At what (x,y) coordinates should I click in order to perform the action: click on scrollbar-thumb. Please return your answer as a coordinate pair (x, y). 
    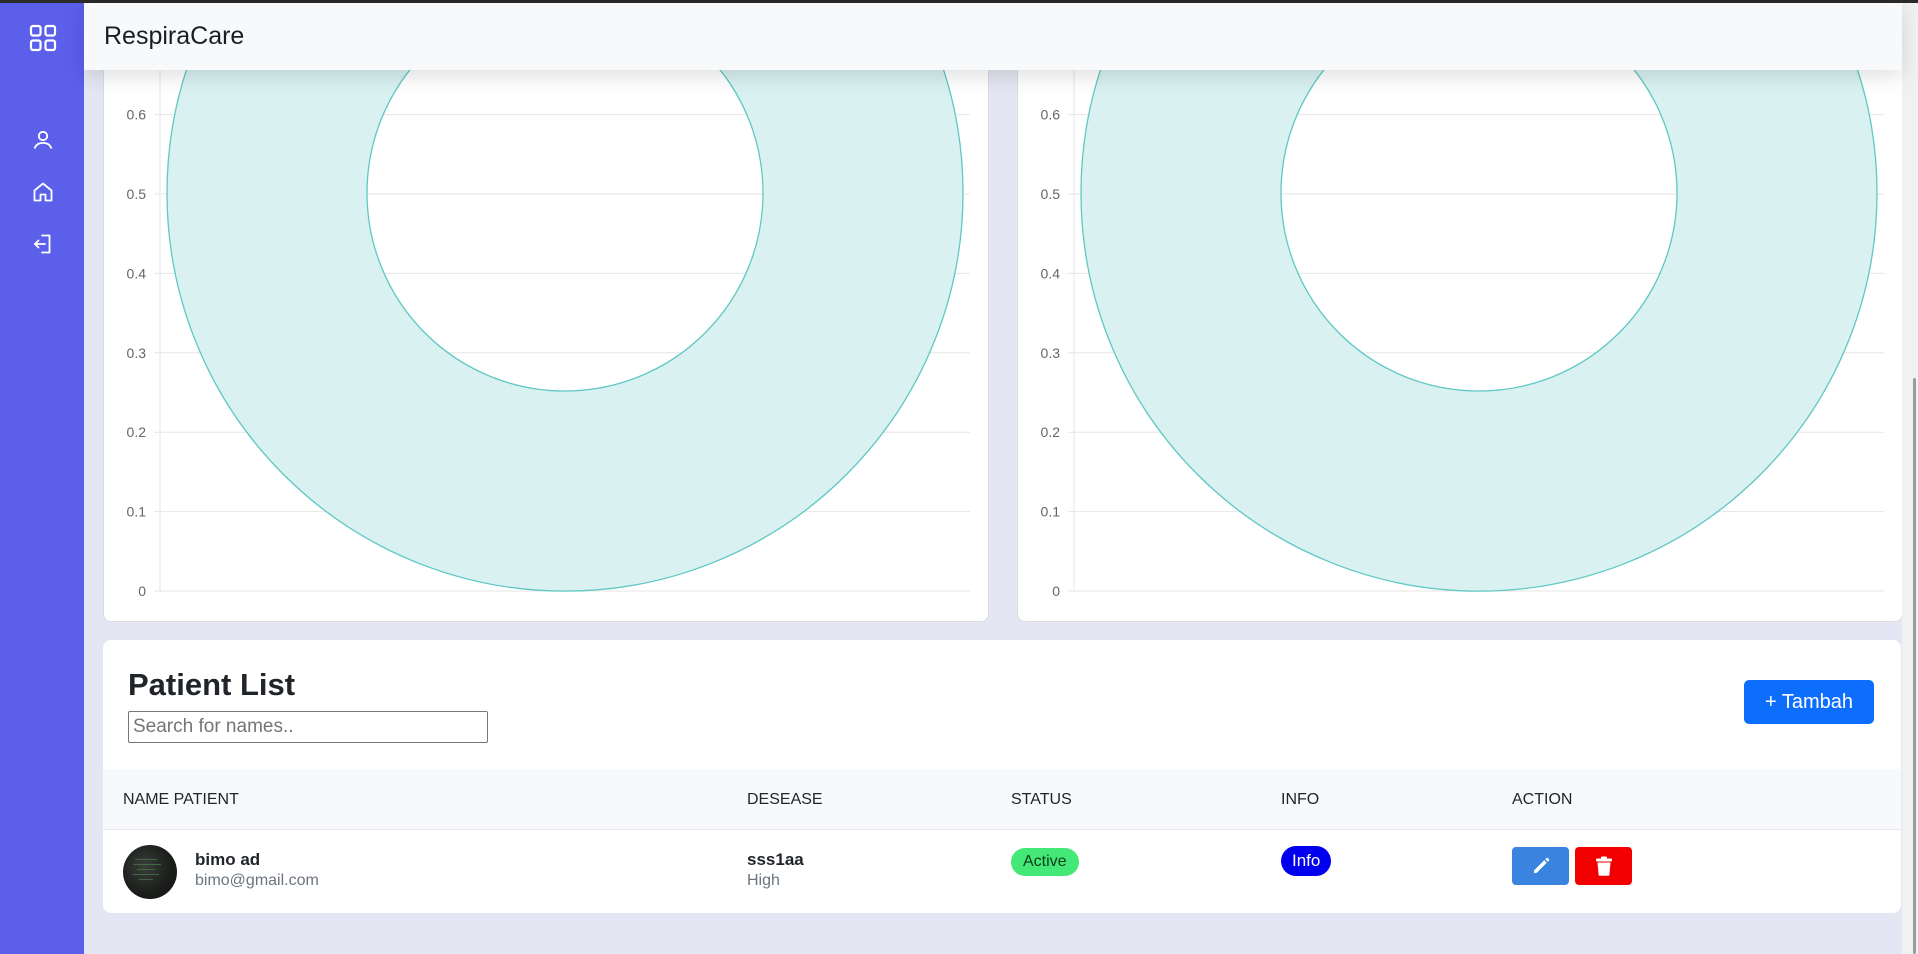
    Looking at the image, I should click on (1914, 666).